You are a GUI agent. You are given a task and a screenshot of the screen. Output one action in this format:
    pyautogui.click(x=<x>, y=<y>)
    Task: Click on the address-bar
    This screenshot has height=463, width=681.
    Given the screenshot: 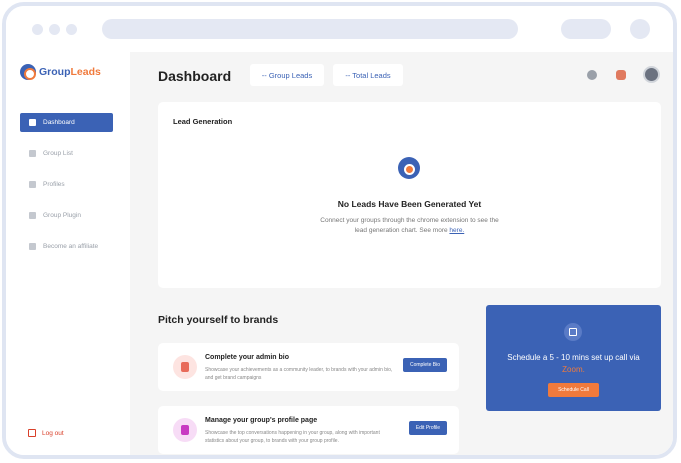 What is the action you would take?
    pyautogui.click(x=310, y=29)
    